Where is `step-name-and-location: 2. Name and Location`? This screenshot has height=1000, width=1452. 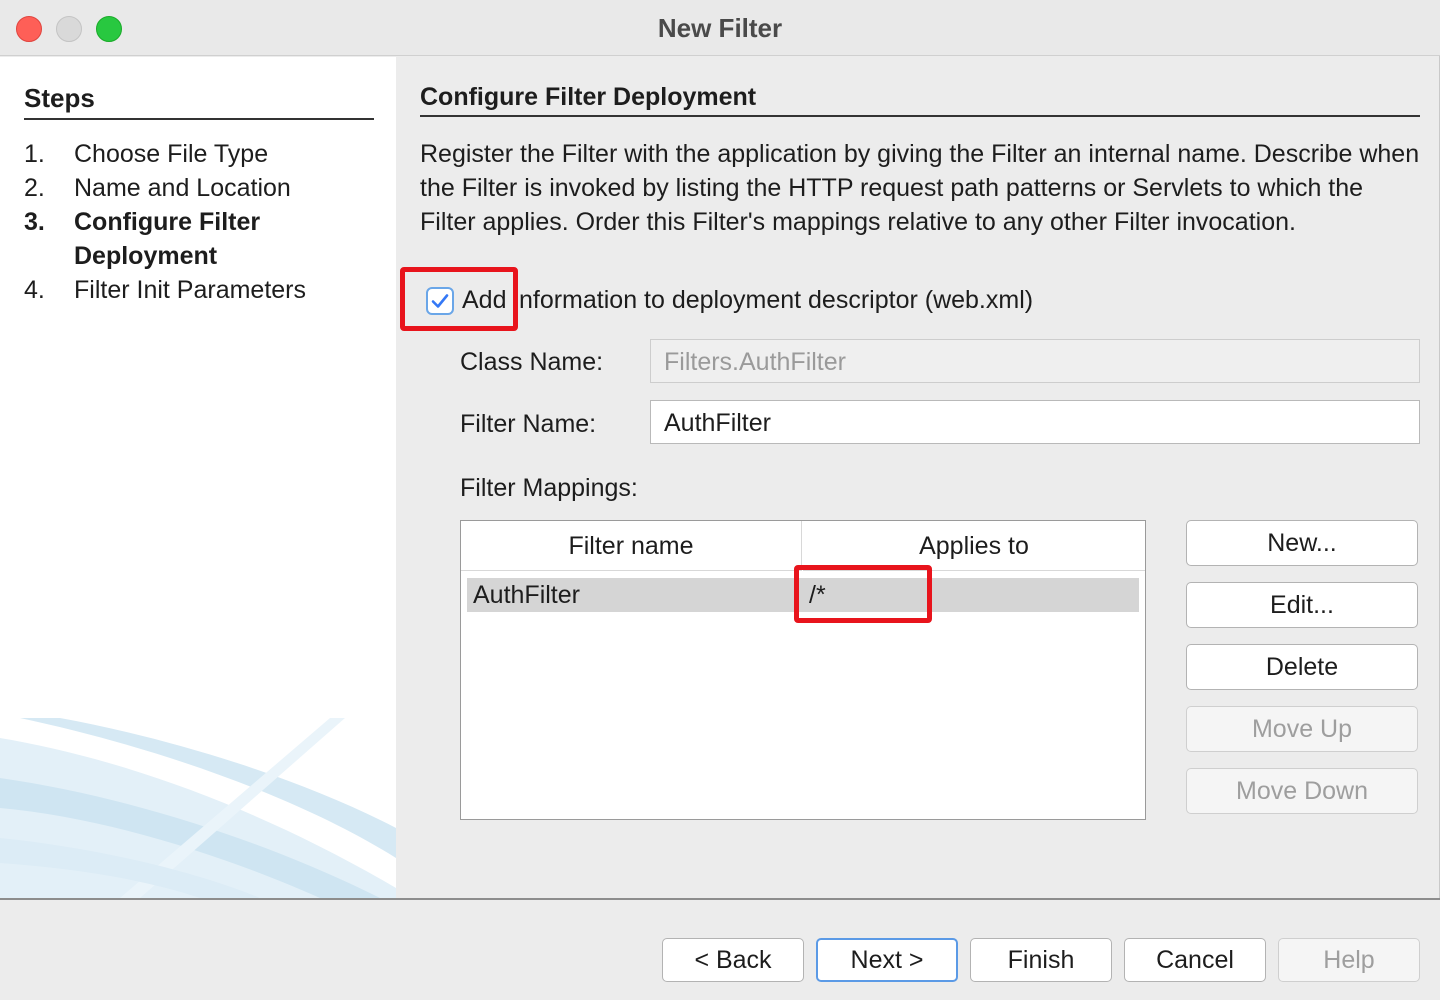 step-name-and-location: 2. Name and Location is located at coordinates (194, 188).